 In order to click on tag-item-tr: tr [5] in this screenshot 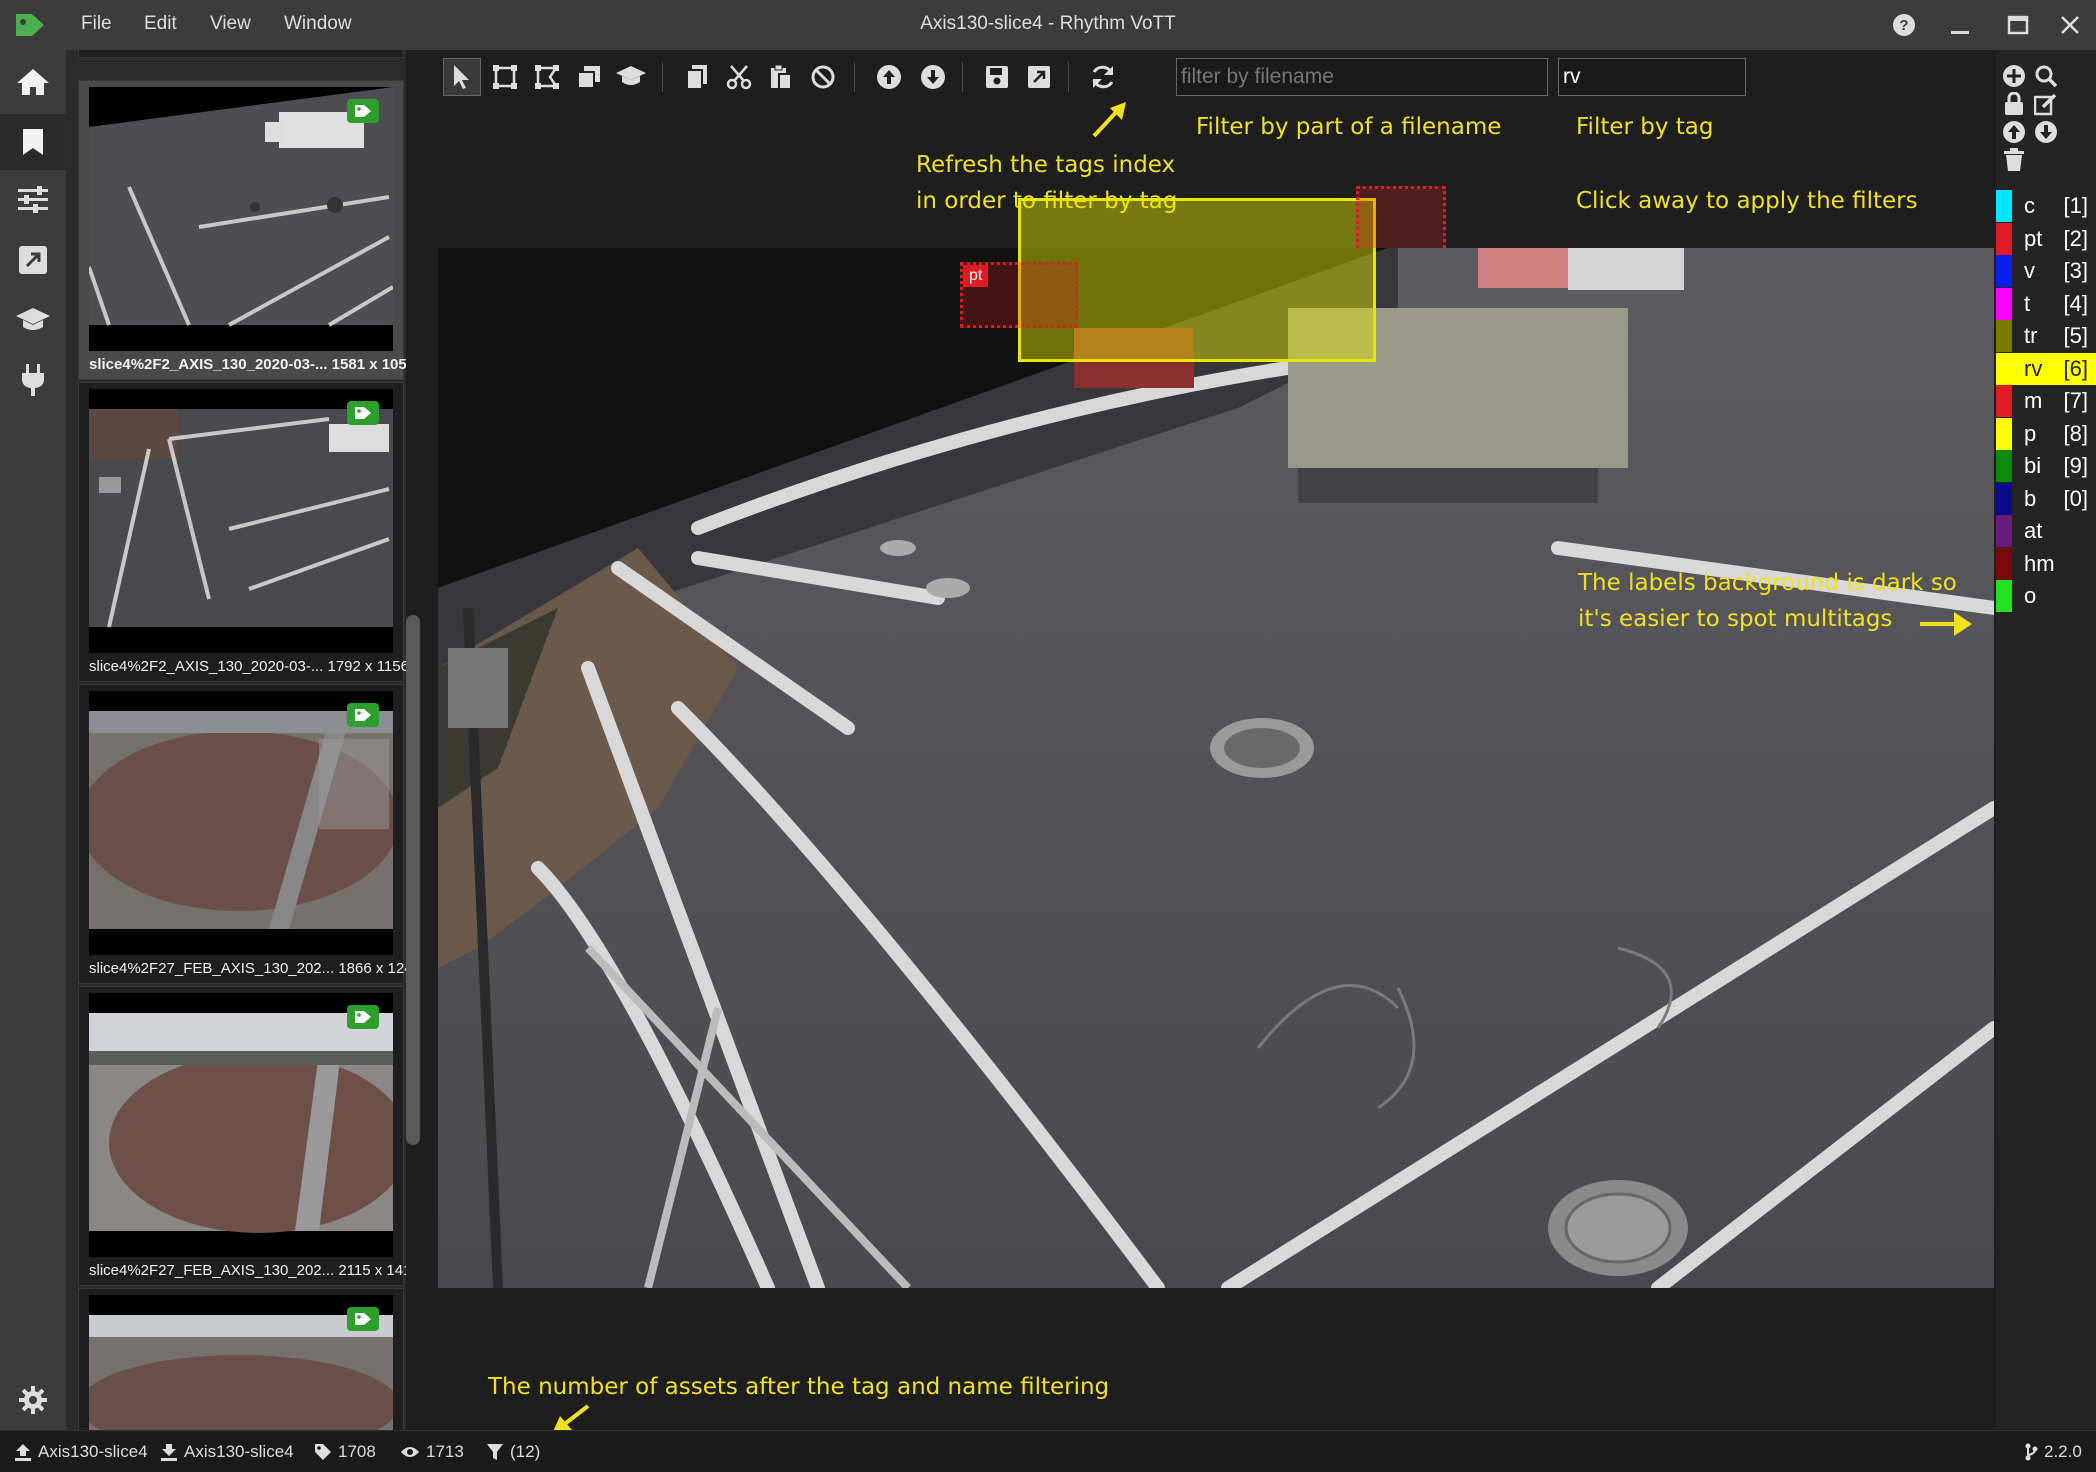, I will do `click(2046, 336)`.